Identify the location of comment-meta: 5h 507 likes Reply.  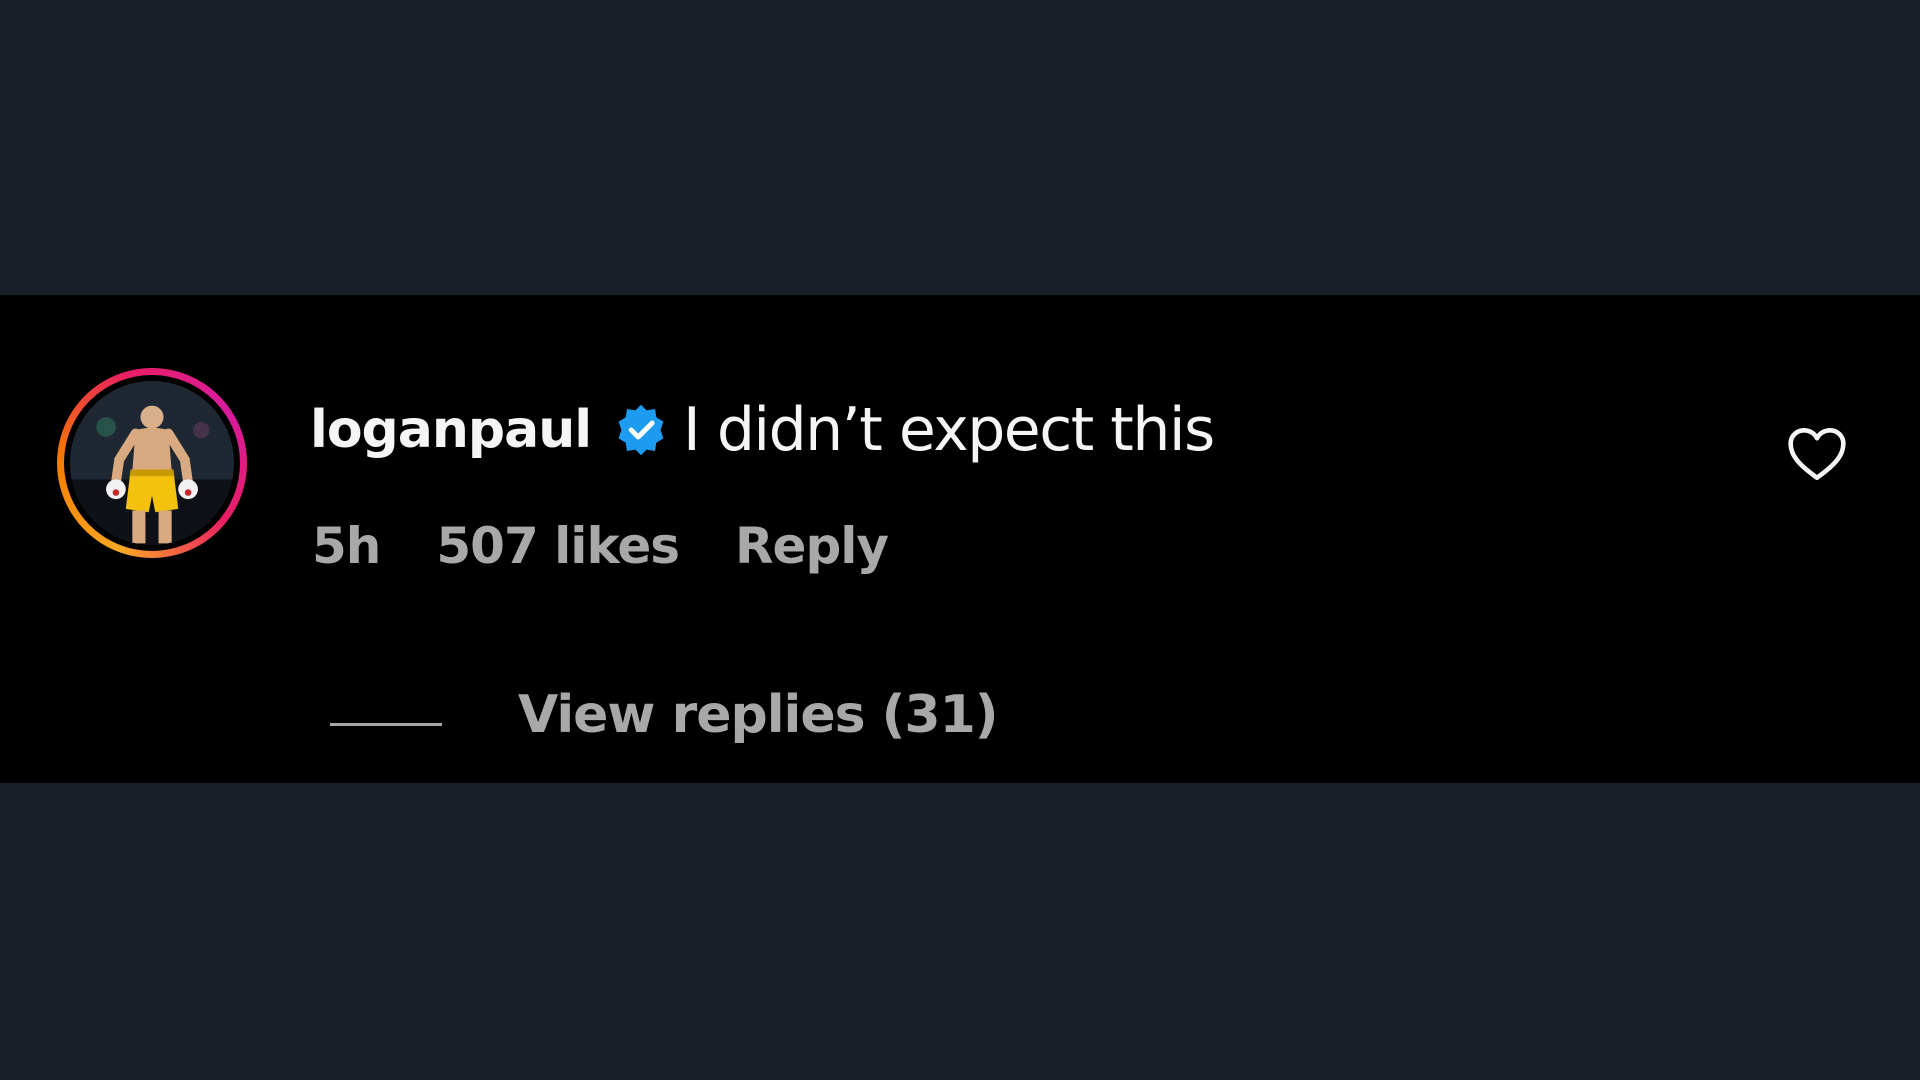
(628, 546).